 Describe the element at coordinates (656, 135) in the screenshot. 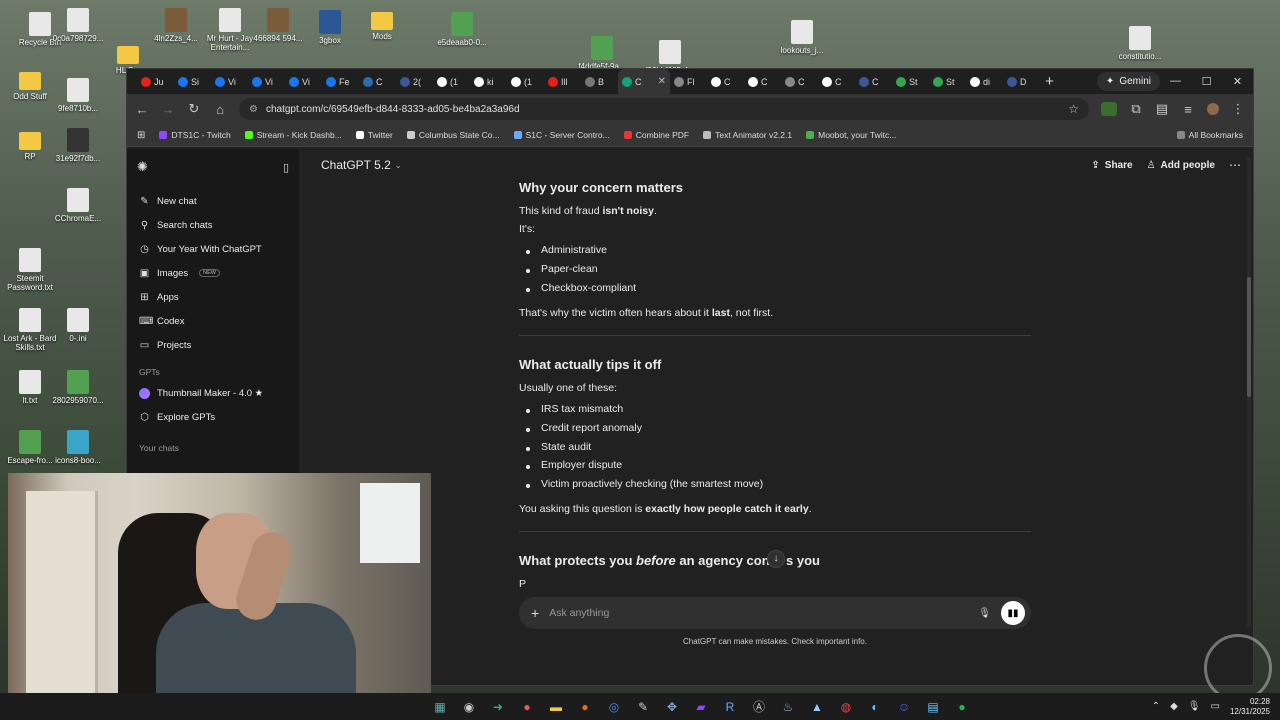

I see `bookmark-item: Combine PDF` at that location.